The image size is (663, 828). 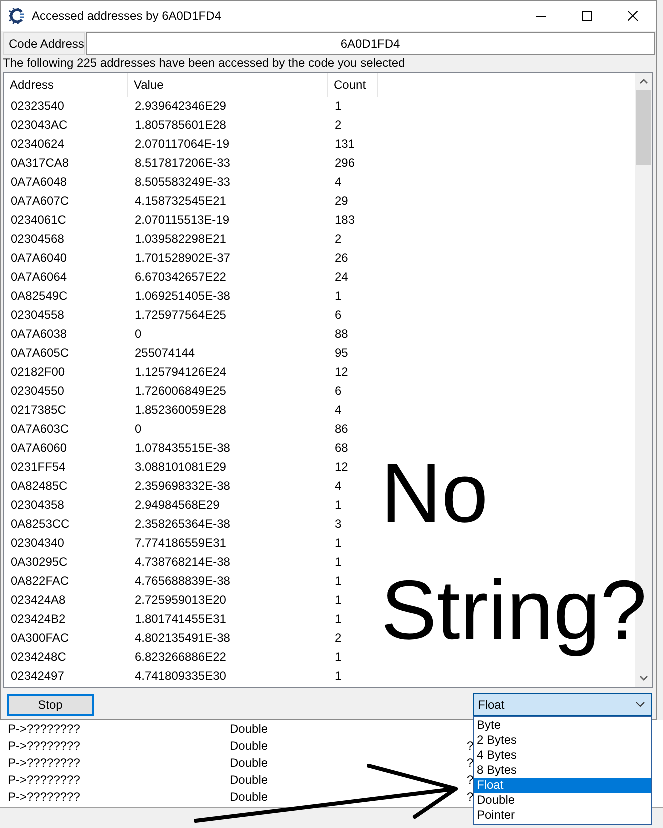 I want to click on table-cell-text: 7.774186559E31, so click(x=181, y=543).